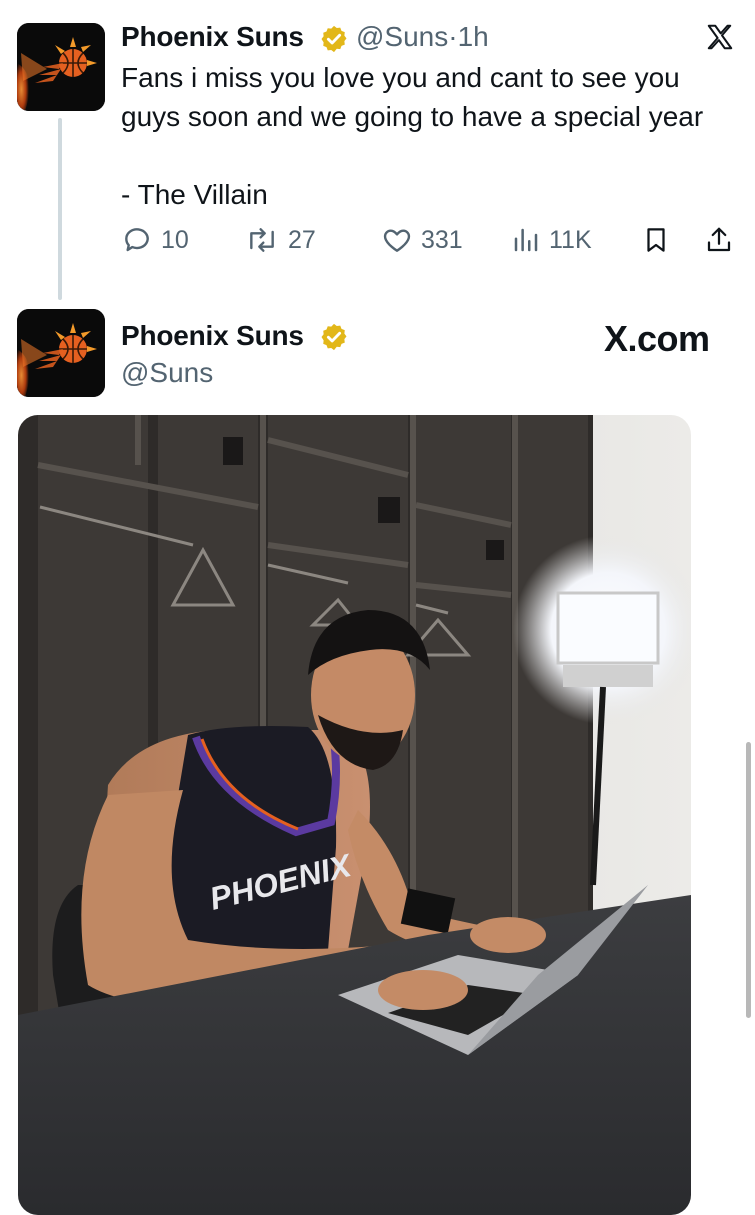 This screenshot has width=755, height=1215. Describe the element at coordinates (155, 240) in the screenshot. I see `reply-button: 10` at that location.